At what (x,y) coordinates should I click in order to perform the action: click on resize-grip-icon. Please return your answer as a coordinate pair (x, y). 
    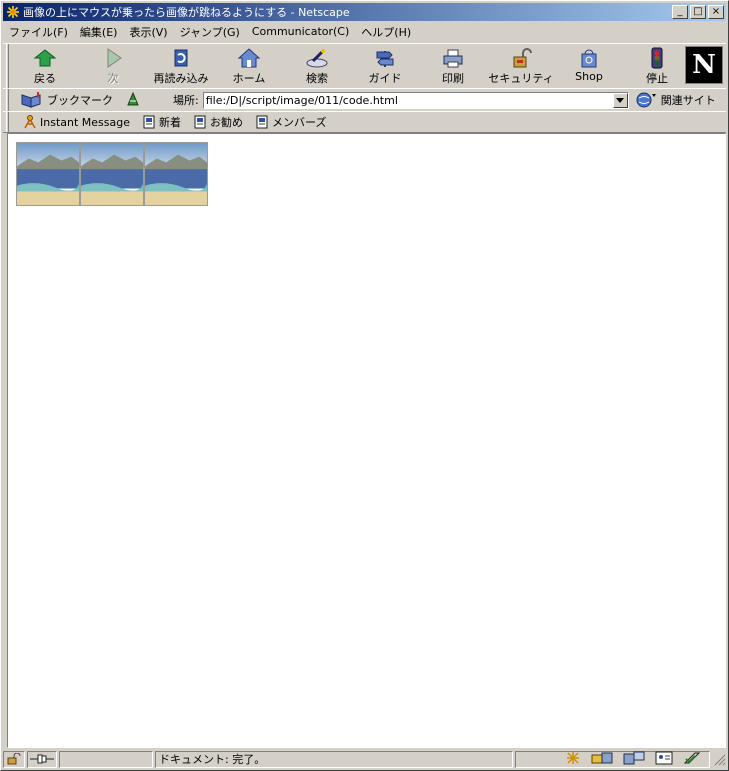
    Looking at the image, I should click on (719, 759).